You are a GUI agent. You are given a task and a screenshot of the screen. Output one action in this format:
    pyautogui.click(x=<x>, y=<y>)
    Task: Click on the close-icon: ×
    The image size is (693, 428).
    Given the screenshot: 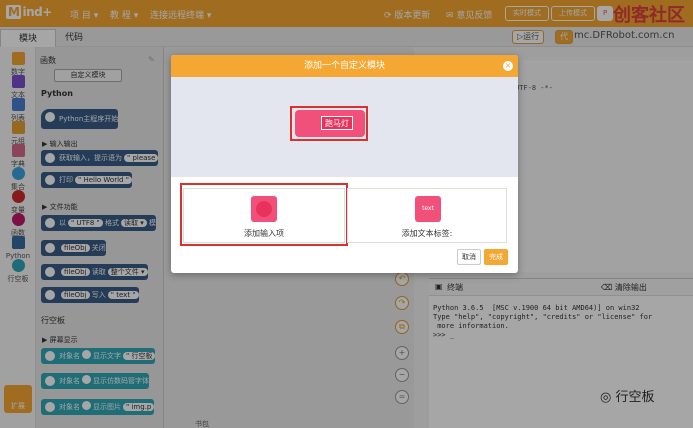 What is the action you would take?
    pyautogui.click(x=508, y=66)
    